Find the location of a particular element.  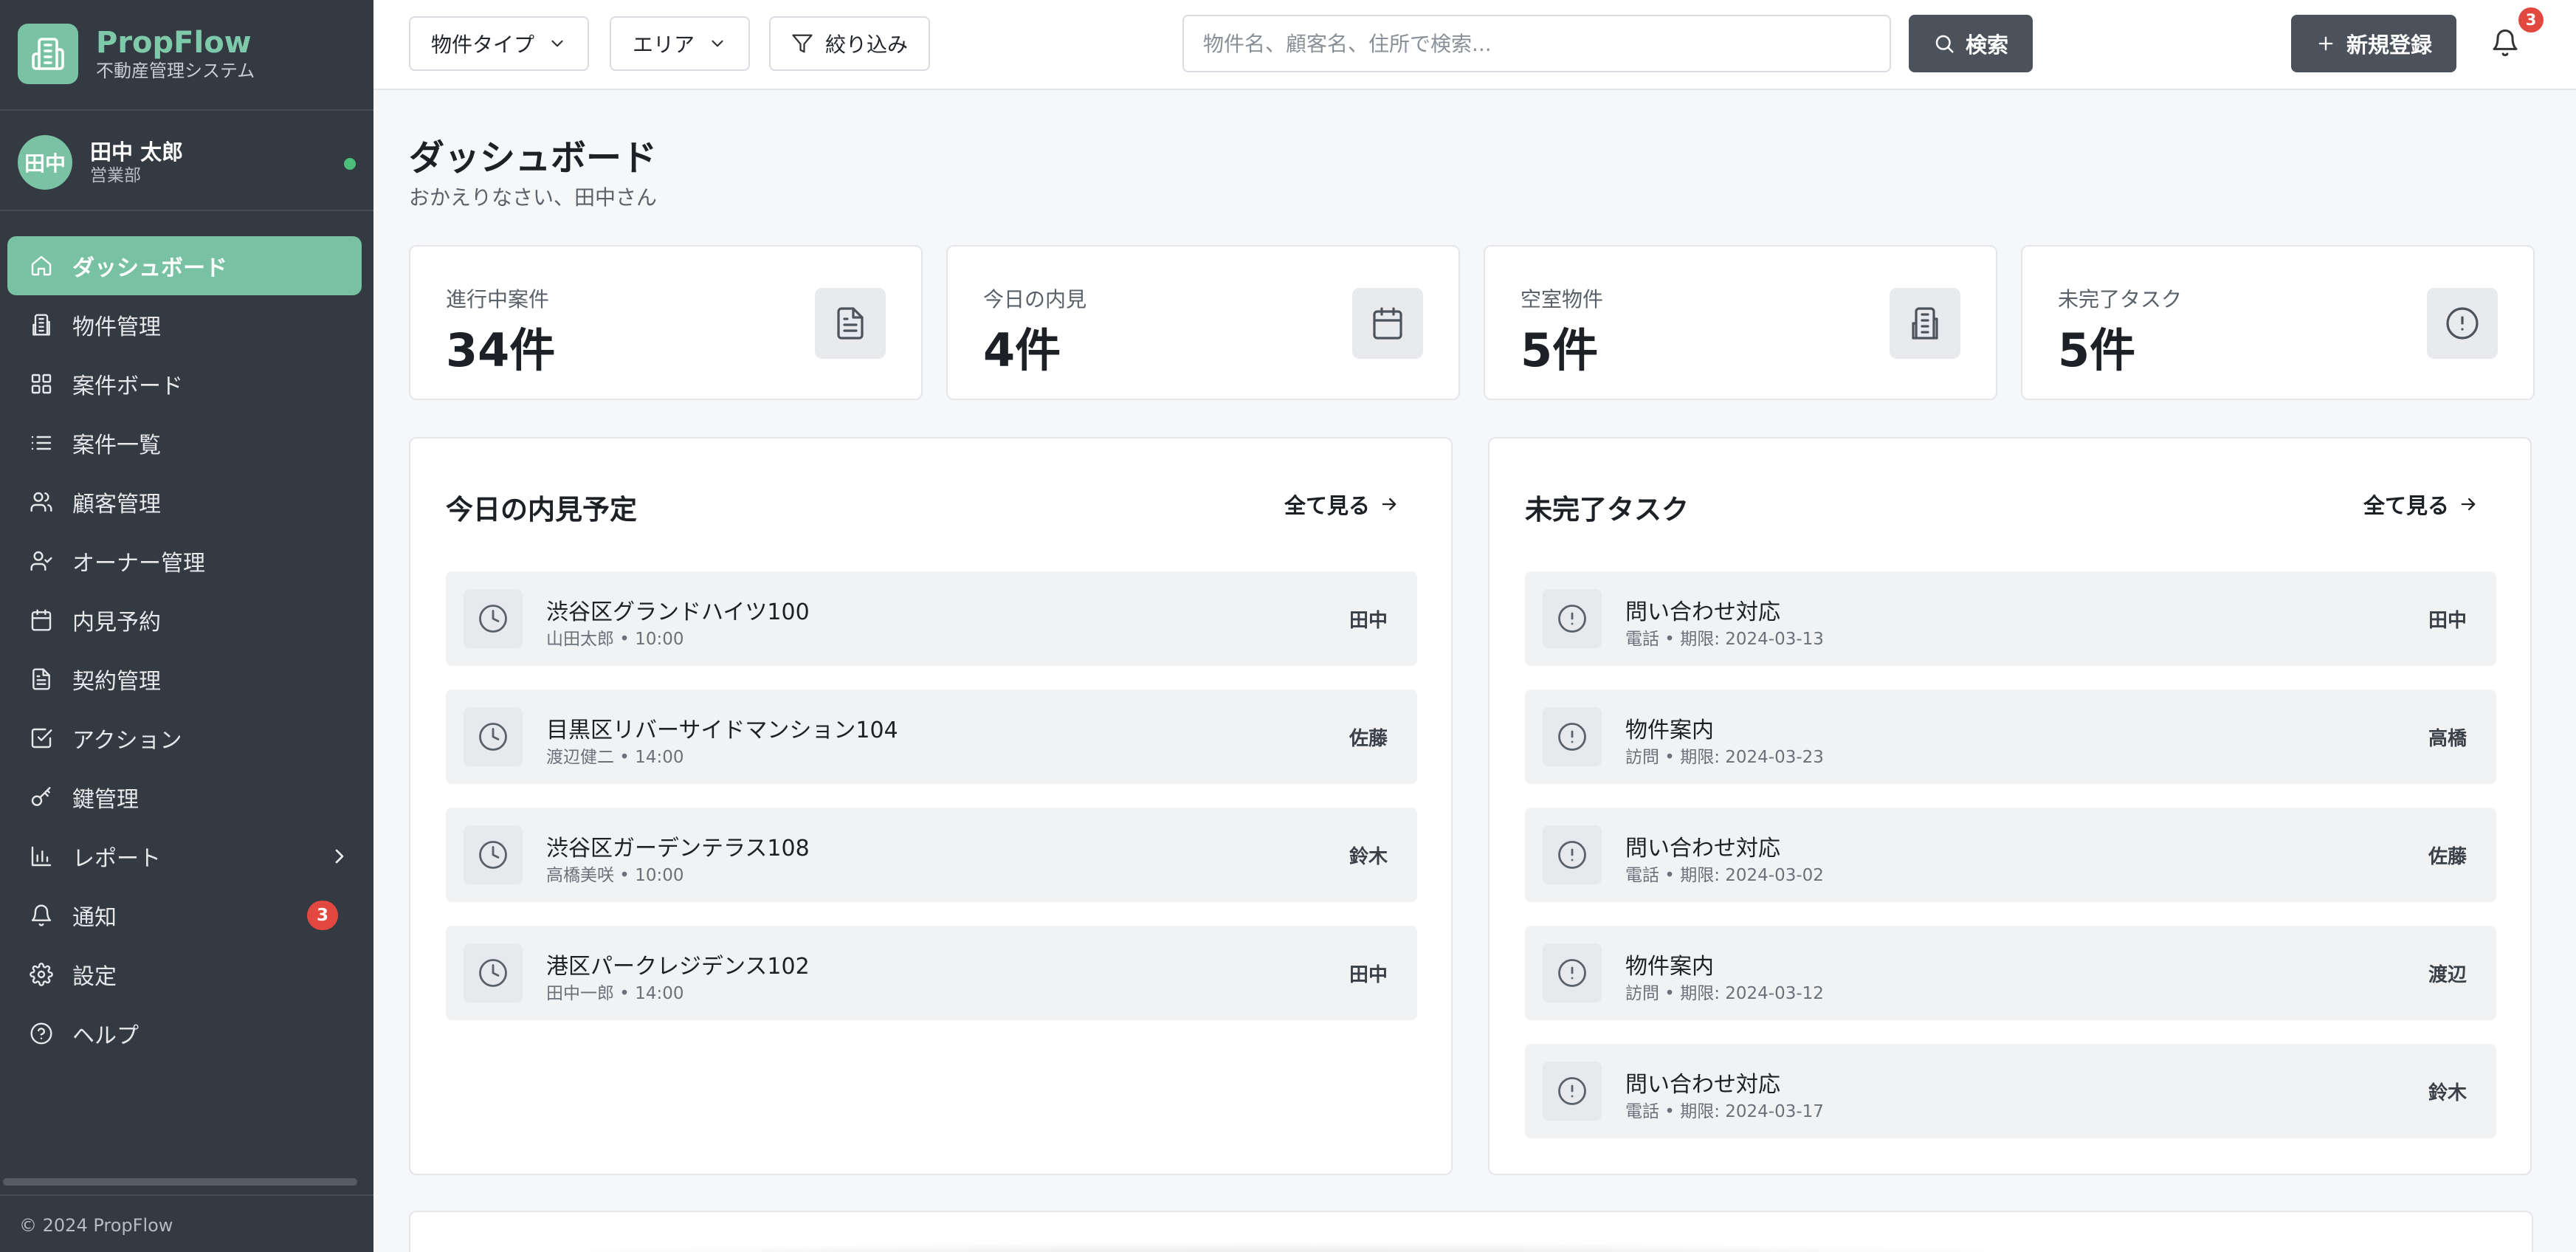

sidebar-item-deal-board: 案件ボード is located at coordinates (185, 383).